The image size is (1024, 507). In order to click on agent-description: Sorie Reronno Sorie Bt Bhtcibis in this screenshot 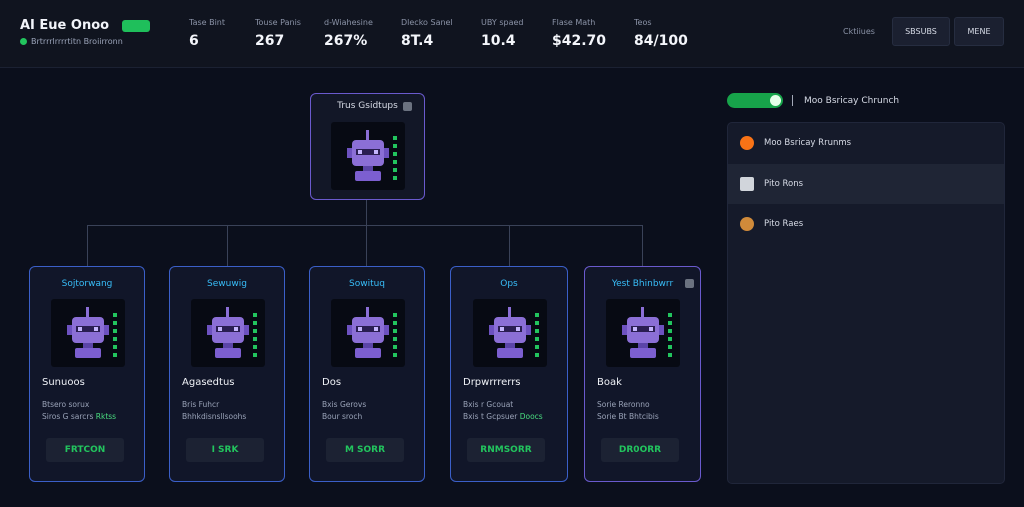, I will do `click(628, 411)`.